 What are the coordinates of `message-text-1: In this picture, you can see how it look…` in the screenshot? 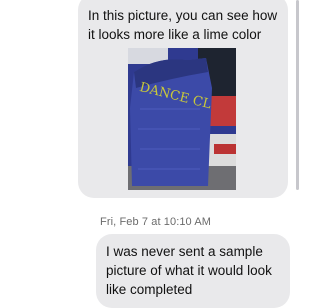 It's located at (183, 25).